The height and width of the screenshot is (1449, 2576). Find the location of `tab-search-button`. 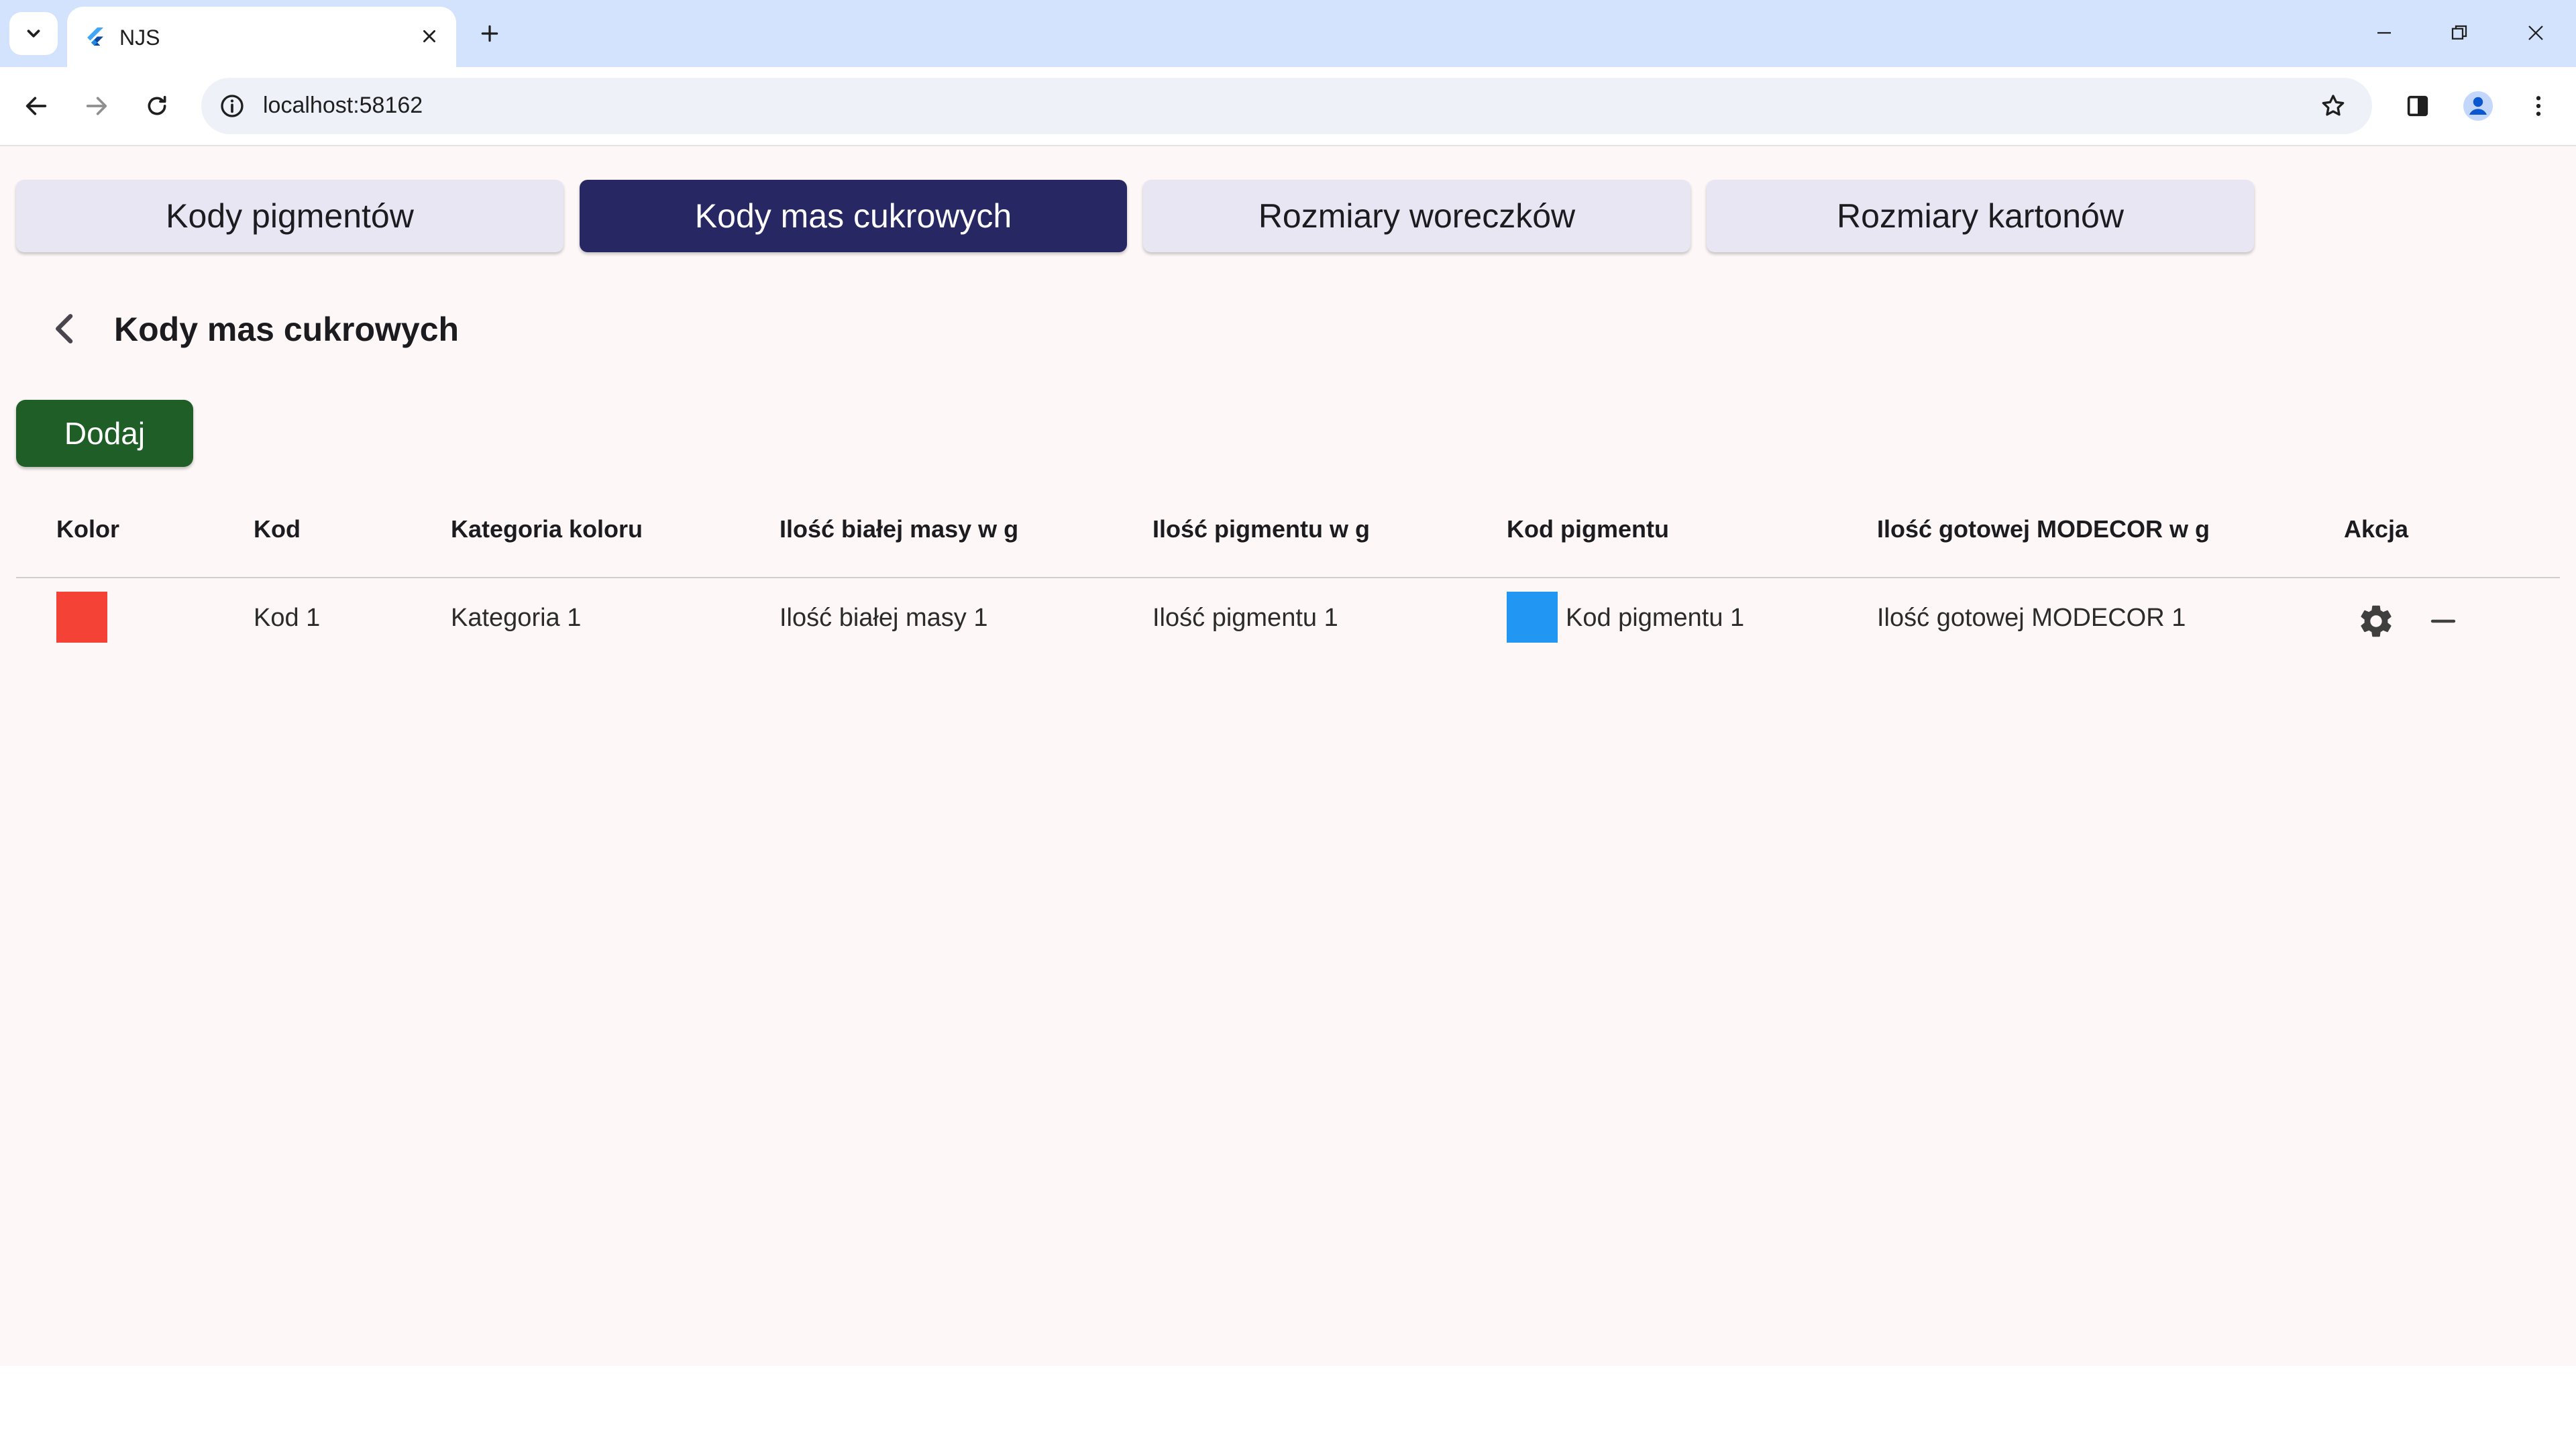

tab-search-button is located at coordinates (33, 33).